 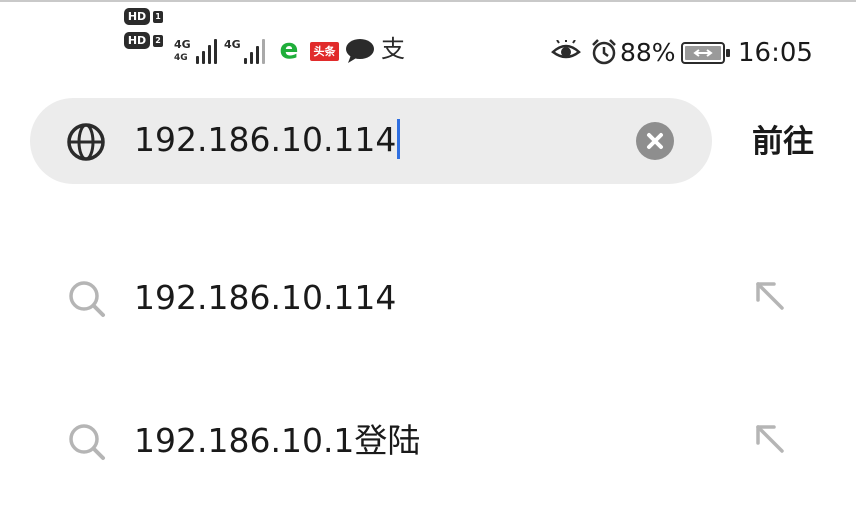 I want to click on go-button: 前往, so click(x=783, y=142).